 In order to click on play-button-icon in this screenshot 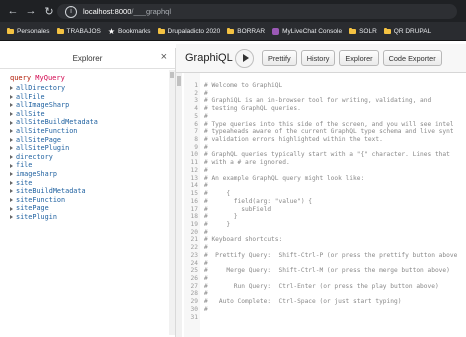, I will do `click(244, 58)`.